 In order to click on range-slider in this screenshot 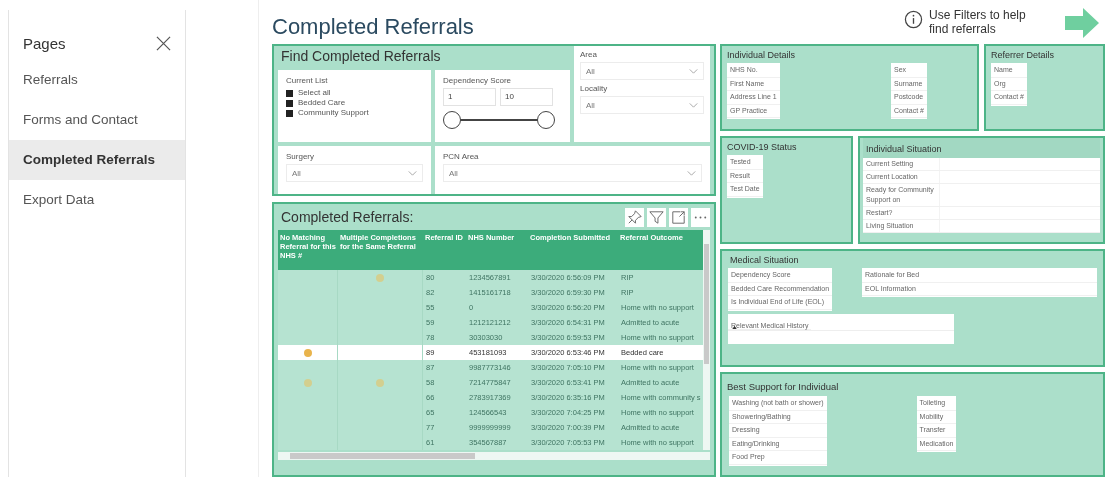, I will do `click(499, 120)`.